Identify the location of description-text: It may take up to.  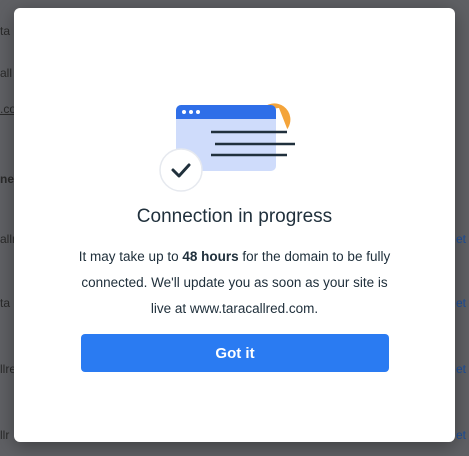
(130, 256).